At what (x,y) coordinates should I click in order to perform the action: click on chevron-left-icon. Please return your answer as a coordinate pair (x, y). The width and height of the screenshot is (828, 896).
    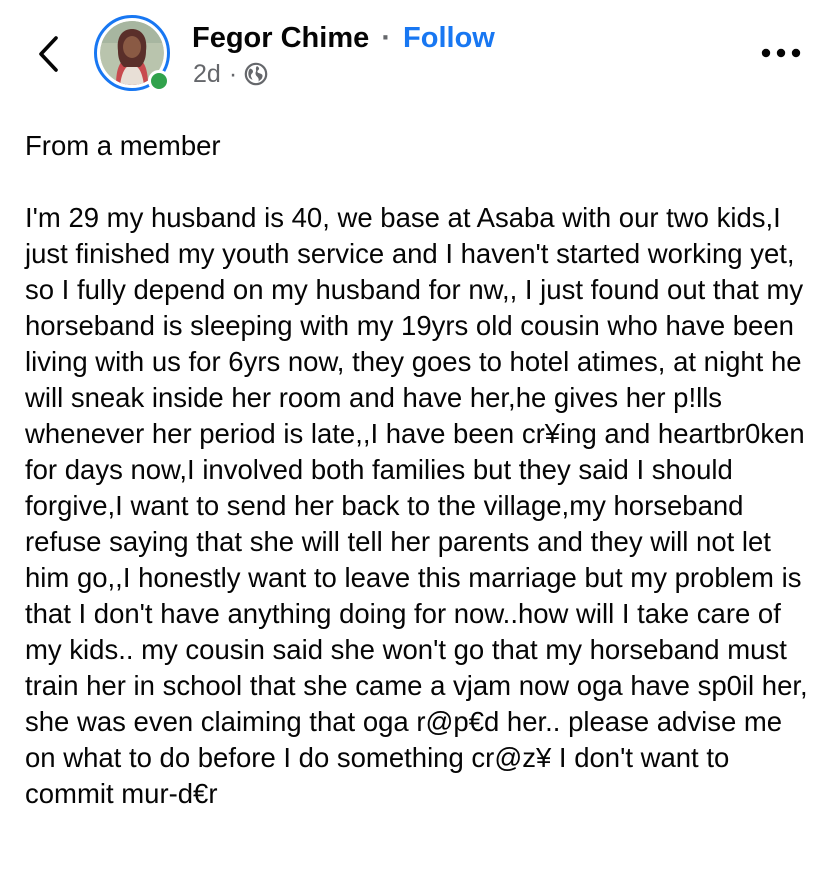
    Looking at the image, I should click on (48, 54).